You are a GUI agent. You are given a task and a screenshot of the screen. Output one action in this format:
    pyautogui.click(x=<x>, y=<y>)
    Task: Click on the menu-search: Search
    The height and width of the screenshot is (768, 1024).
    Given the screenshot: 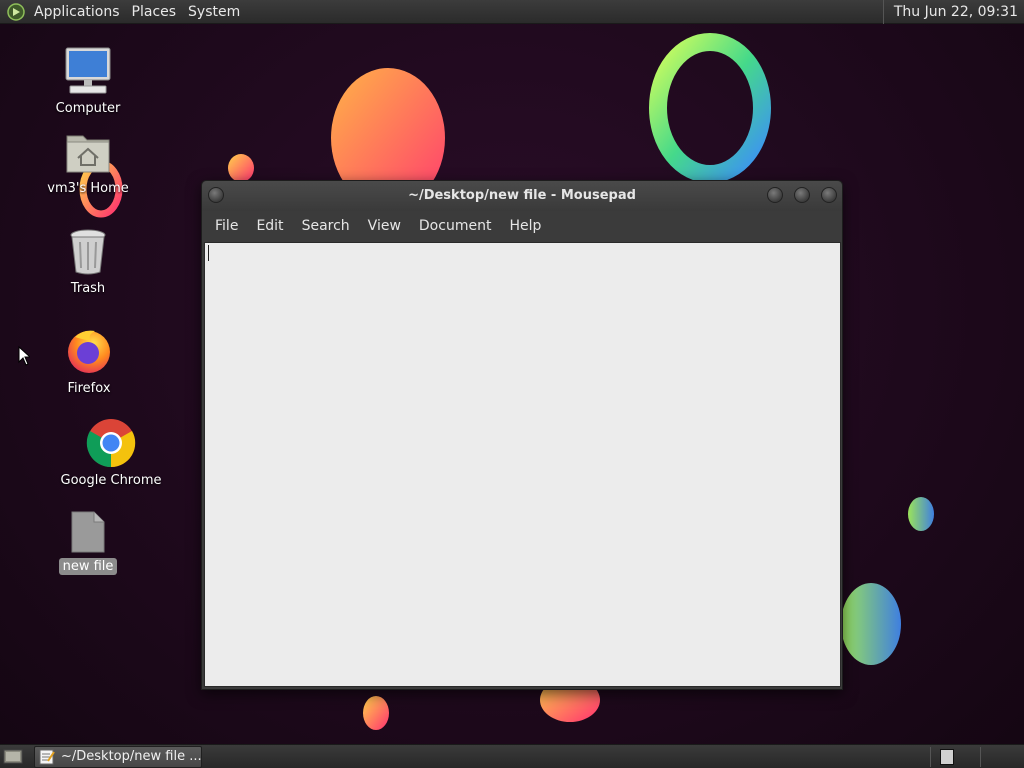 What is the action you would take?
    pyautogui.click(x=326, y=226)
    